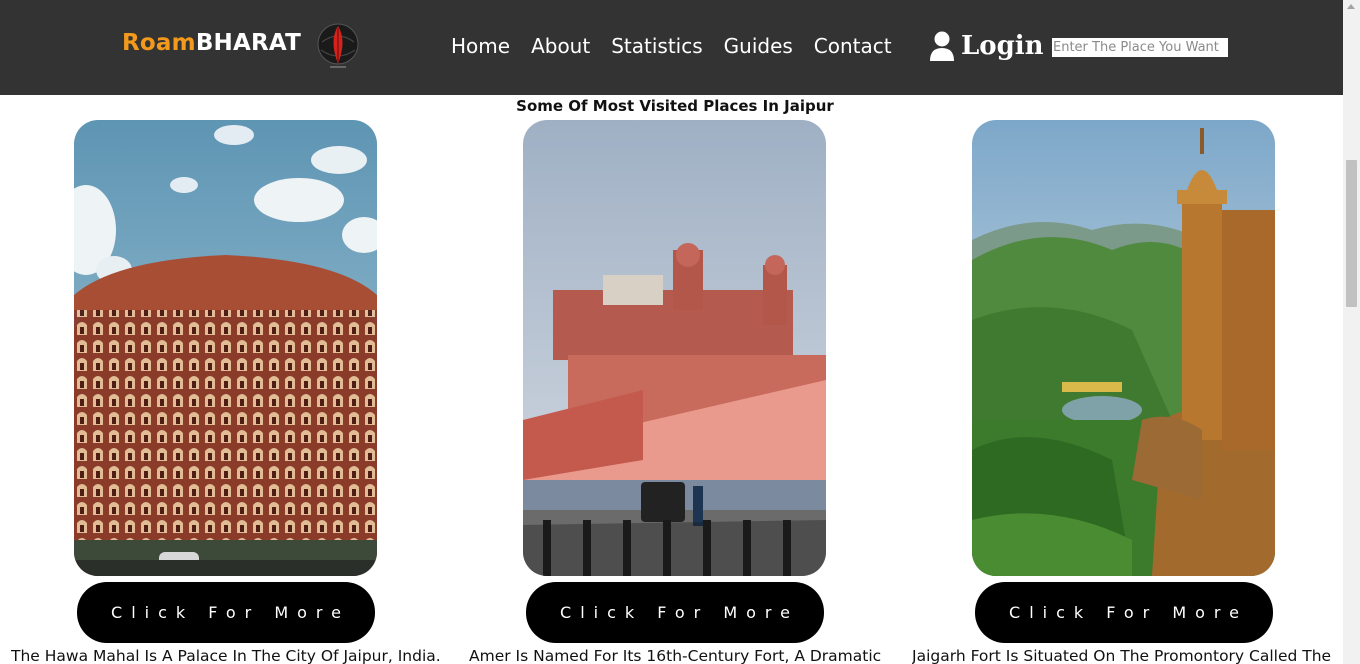 This screenshot has width=1360, height=664. I want to click on nav-about: About, so click(560, 46).